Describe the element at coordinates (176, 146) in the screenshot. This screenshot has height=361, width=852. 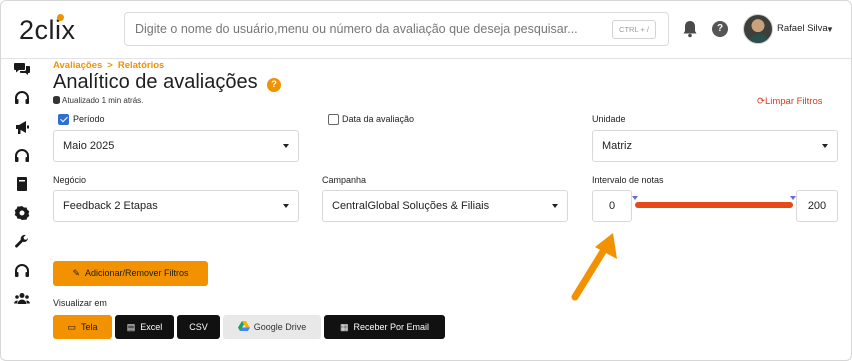
I see `periodo-select: Maio 2025` at that location.